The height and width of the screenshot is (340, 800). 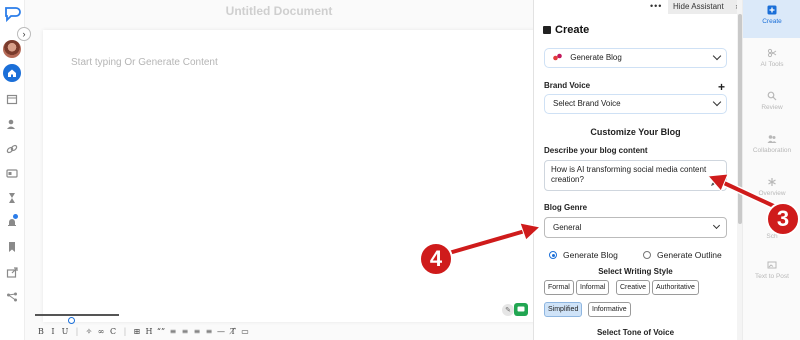 What do you see at coordinates (772, 96) in the screenshot?
I see `search-icon` at bounding box center [772, 96].